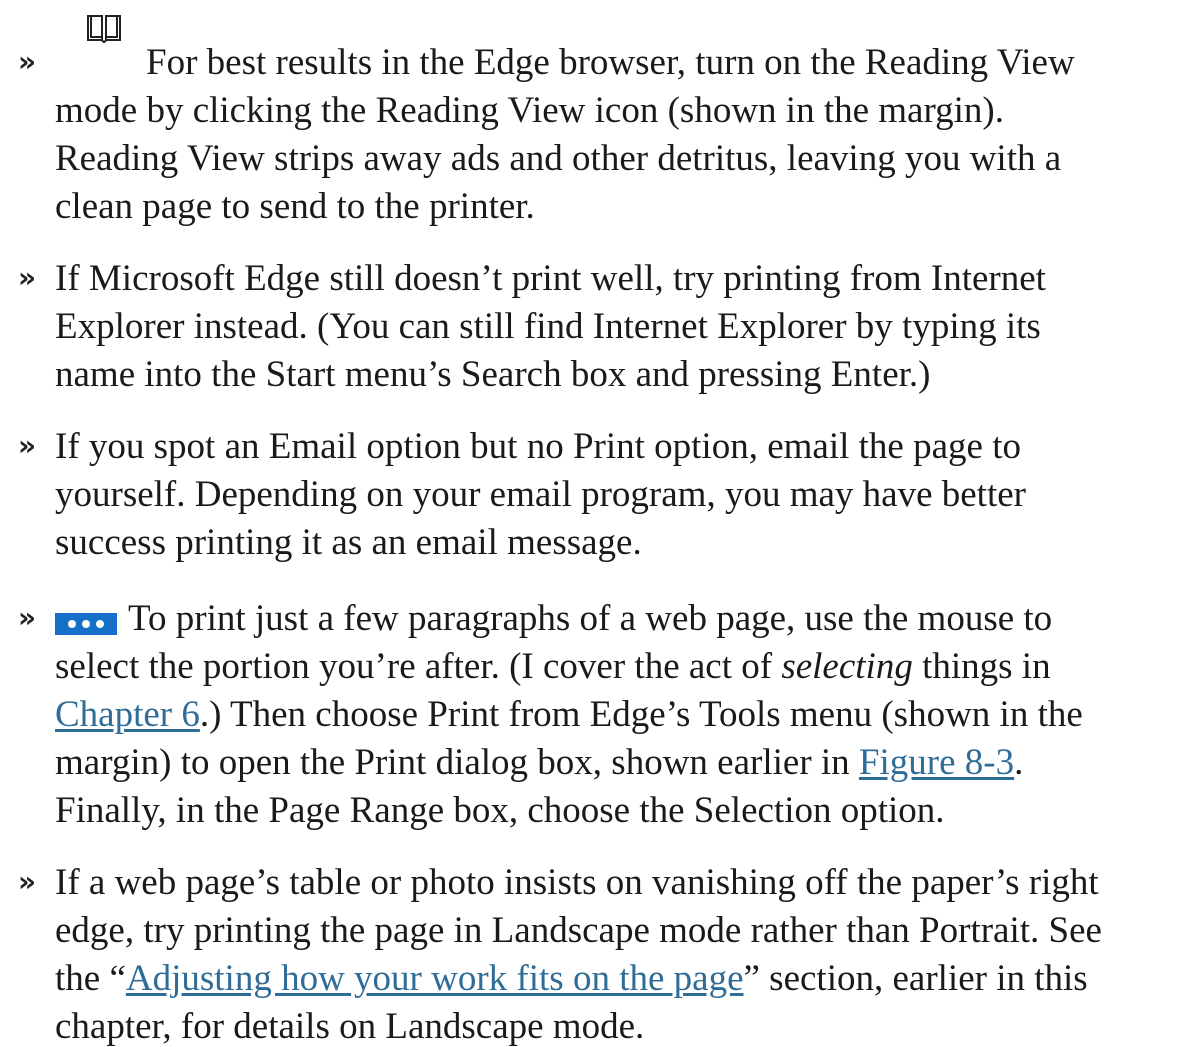  I want to click on list-item-text: chapter, for details on Landscape mode., so click(350, 1026).